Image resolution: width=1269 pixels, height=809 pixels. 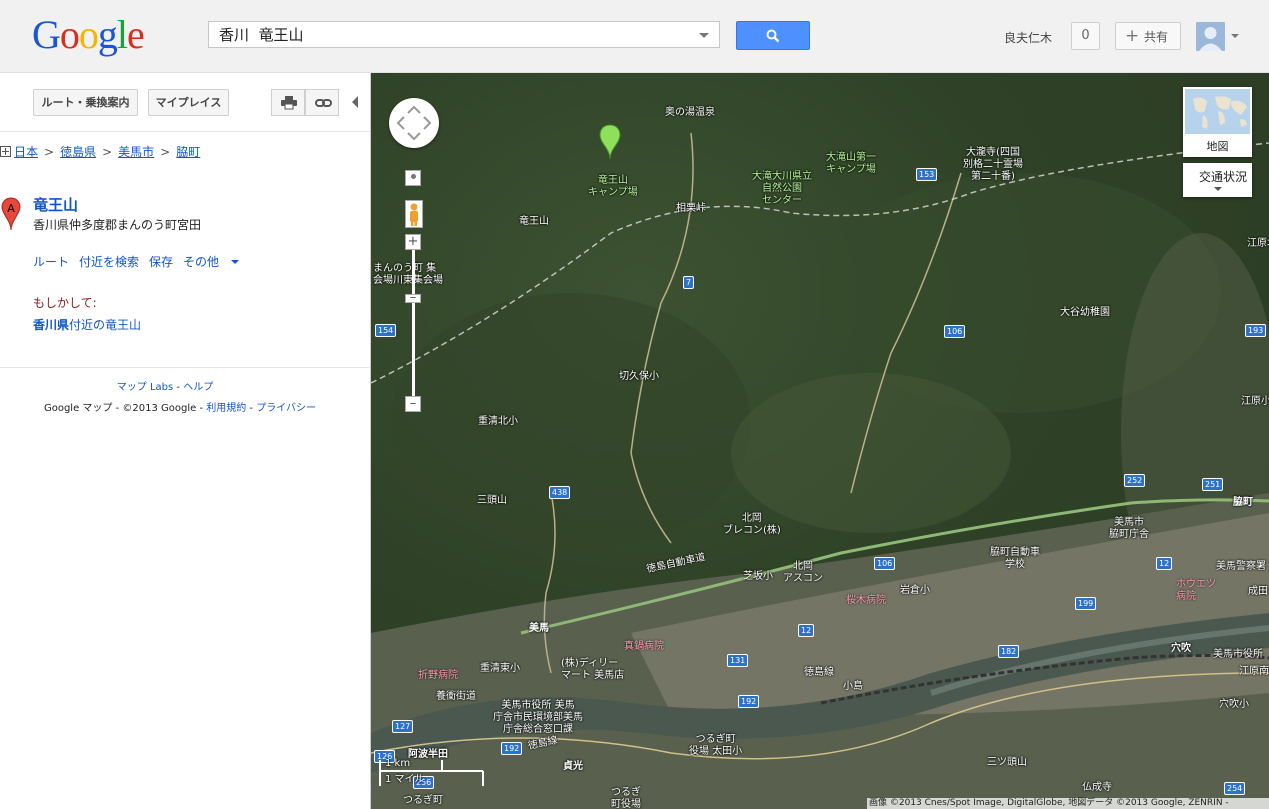 What do you see at coordinates (1238, 655) in the screenshot?
I see `map-label: 美馬市役所` at bounding box center [1238, 655].